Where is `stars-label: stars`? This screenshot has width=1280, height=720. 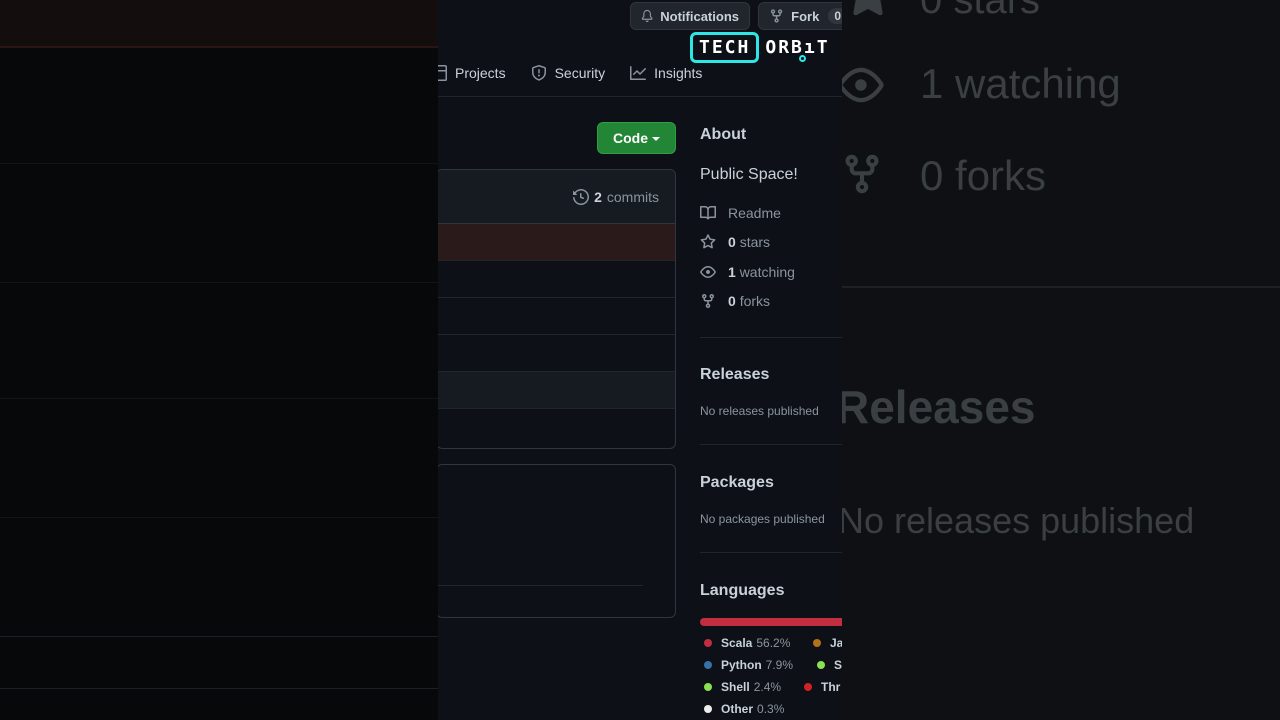
stars-label: stars is located at coordinates (755, 242).